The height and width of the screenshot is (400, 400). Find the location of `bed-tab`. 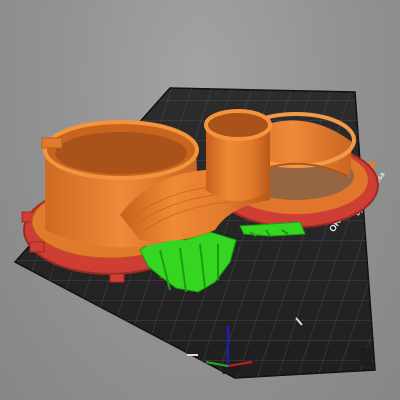

bed-tab is located at coordinates (366, 357).